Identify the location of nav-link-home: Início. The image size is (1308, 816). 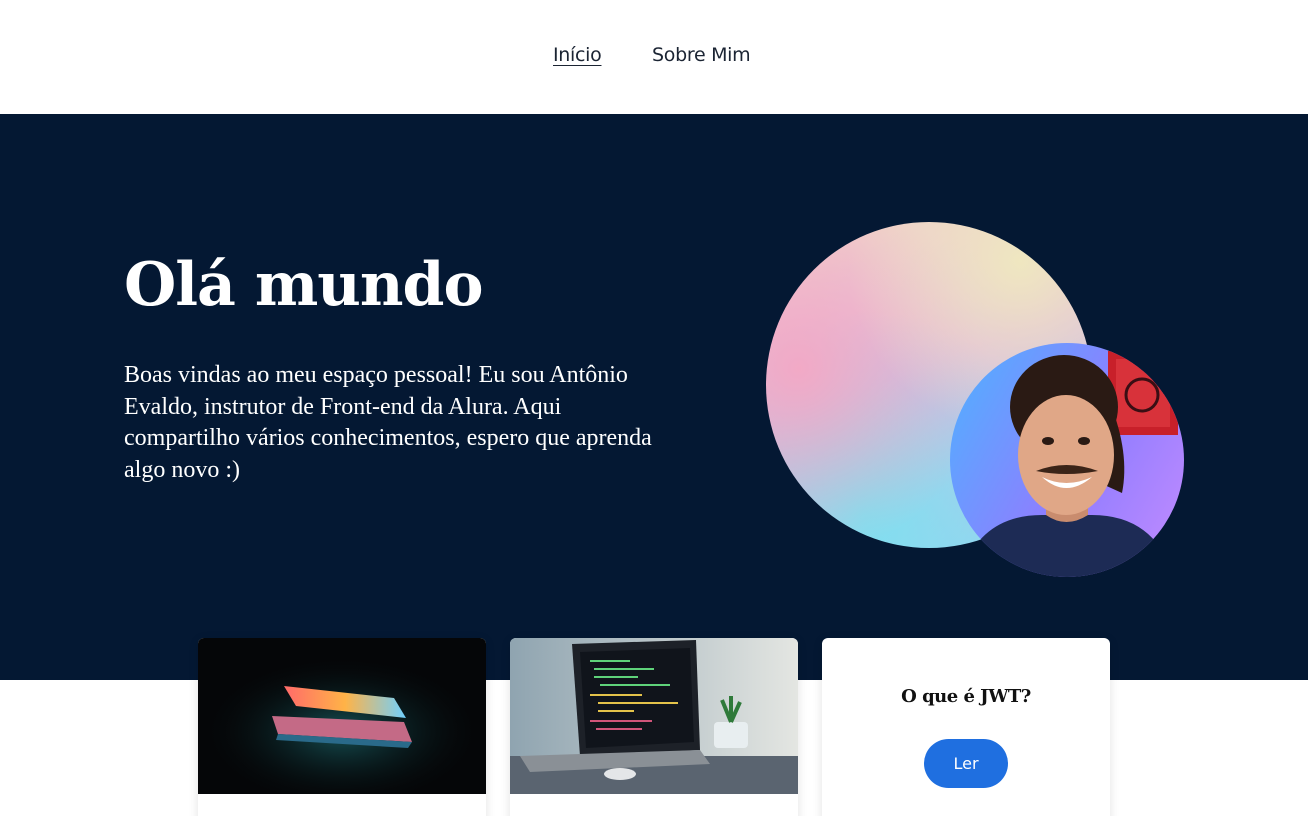
(577, 55).